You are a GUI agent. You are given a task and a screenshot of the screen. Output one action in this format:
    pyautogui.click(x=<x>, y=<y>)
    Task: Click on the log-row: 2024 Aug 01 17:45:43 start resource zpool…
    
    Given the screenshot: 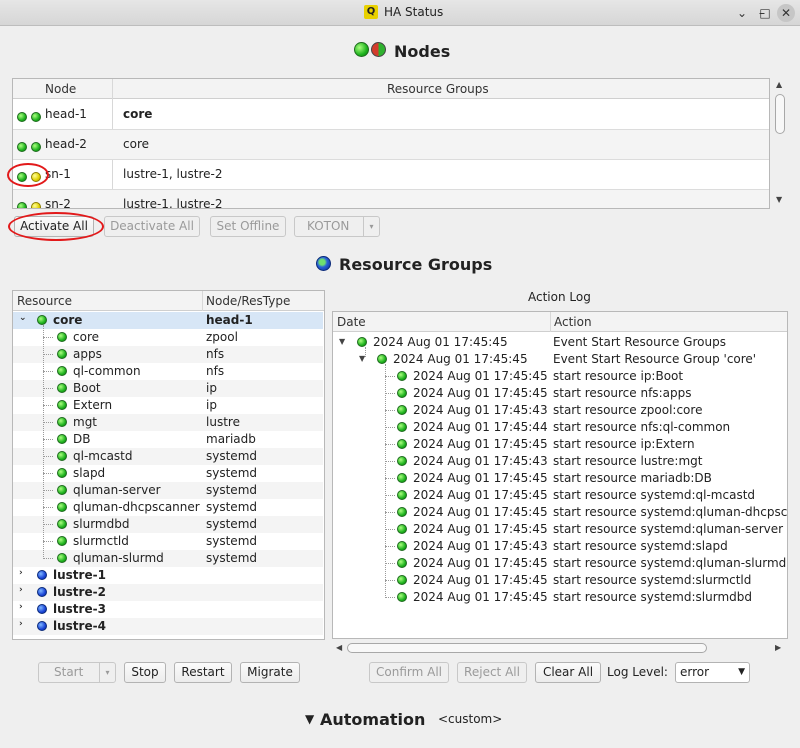 What is the action you would take?
    pyautogui.click(x=560, y=410)
    